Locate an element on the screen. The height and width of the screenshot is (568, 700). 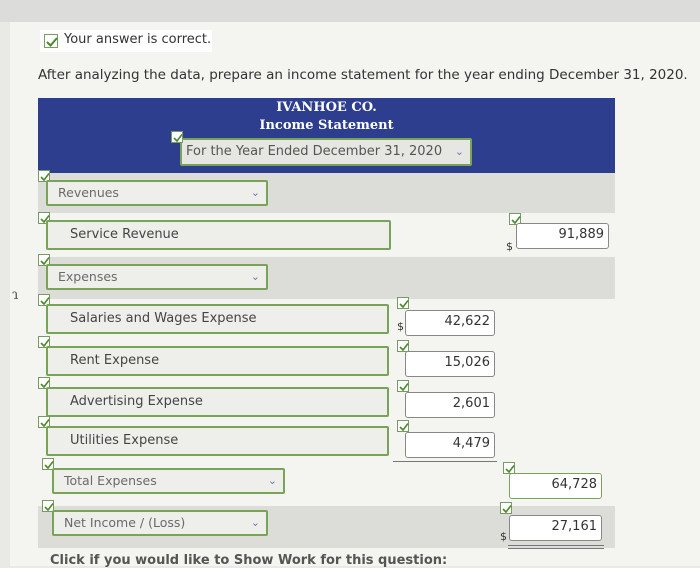
net-income-select: Net Income / (Loss) ⌄ is located at coordinates (160, 523).